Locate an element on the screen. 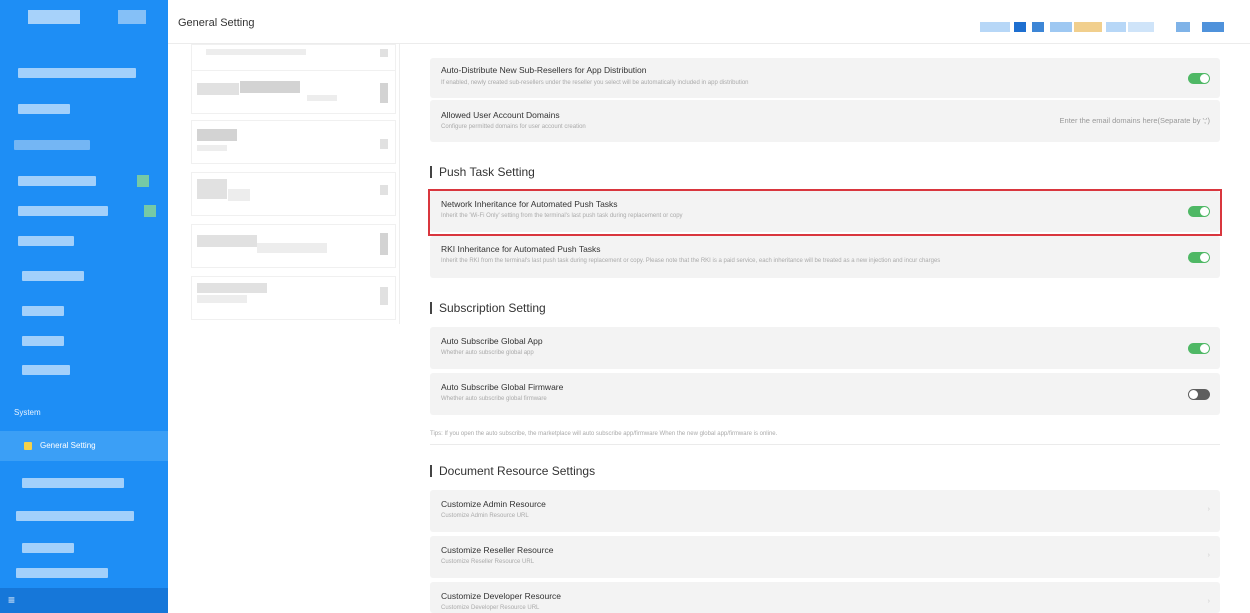 This screenshot has width=1250, height=613. setting-description: Customize Admin Resource URL is located at coordinates (485, 516).